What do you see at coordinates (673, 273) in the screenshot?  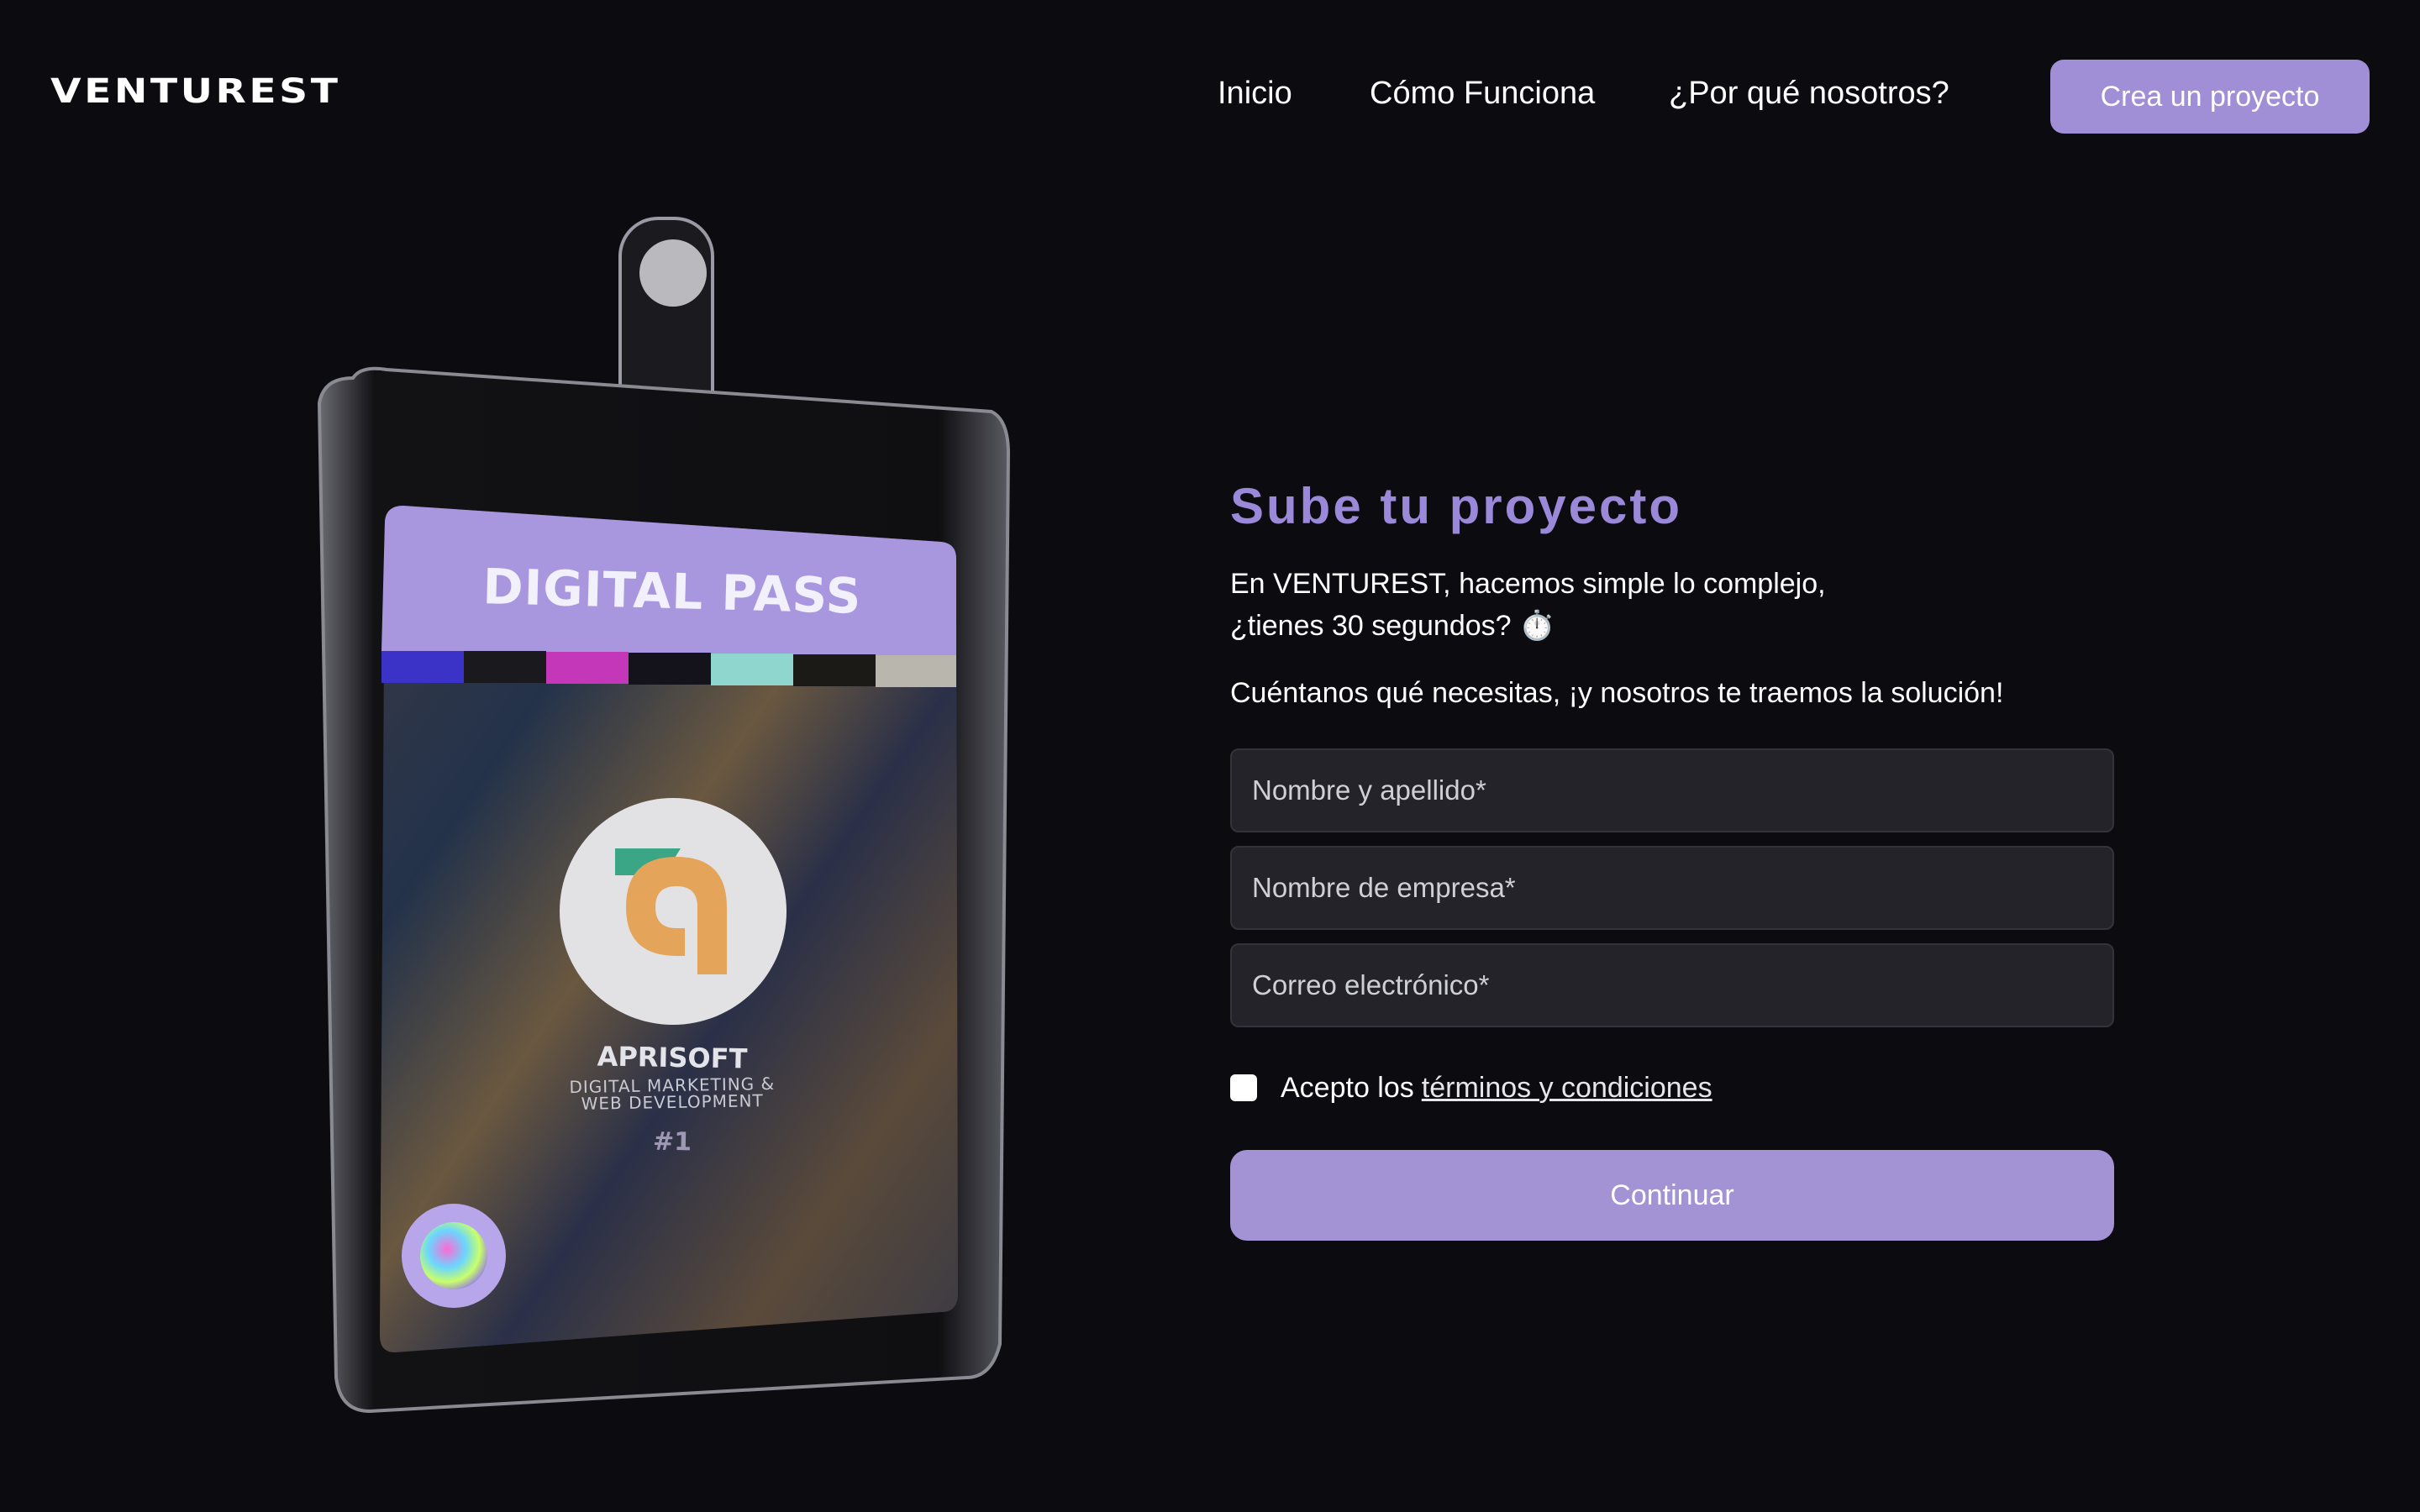 I see `badge-clip-rivet` at bounding box center [673, 273].